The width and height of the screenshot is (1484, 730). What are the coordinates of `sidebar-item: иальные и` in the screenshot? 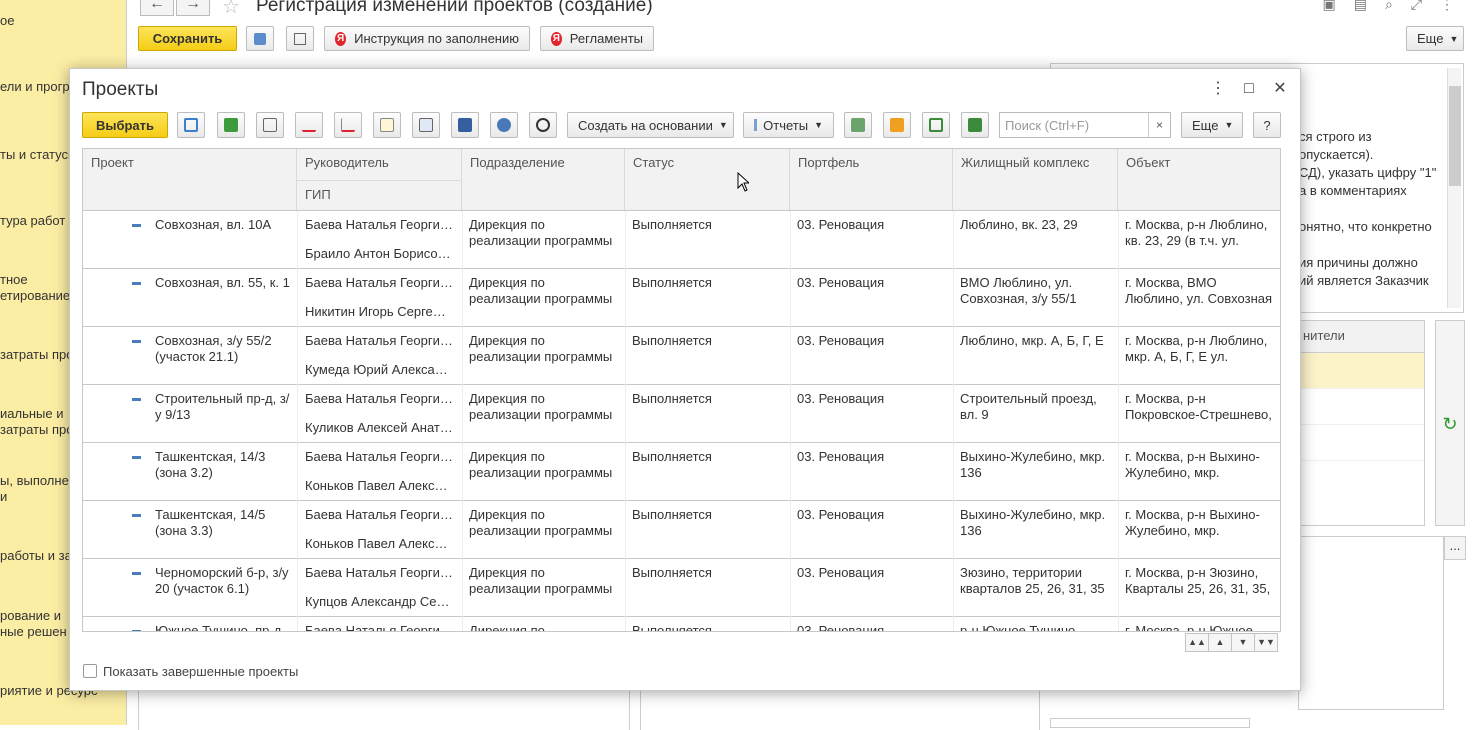 It's located at (31, 414).